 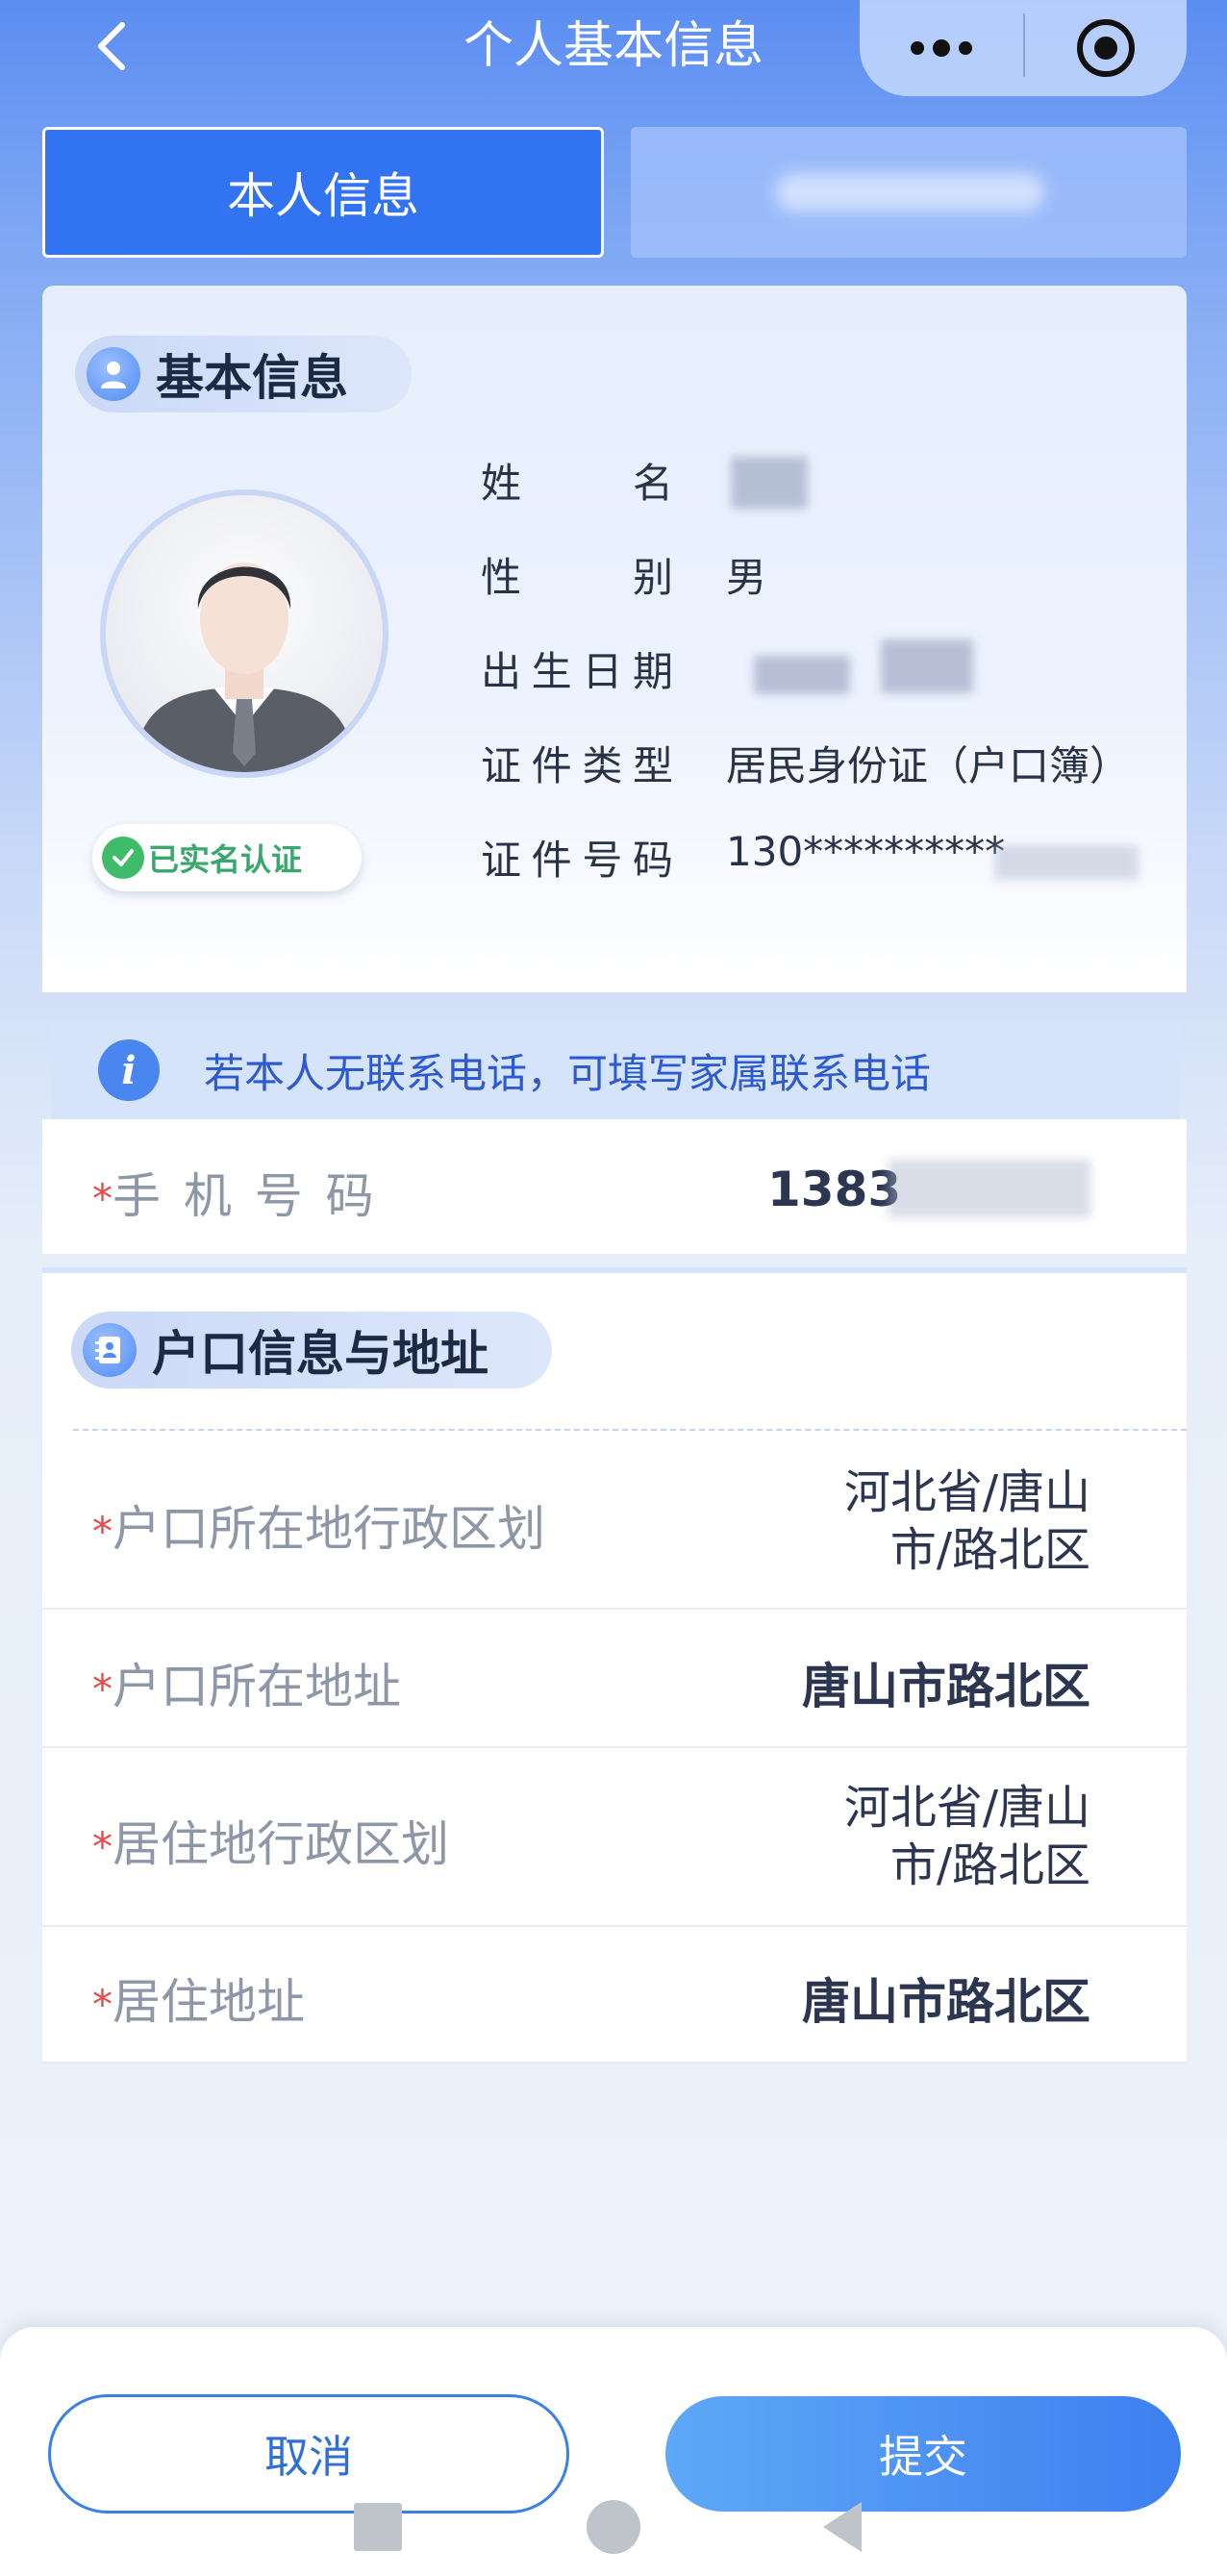 I want to click on person-avatar-icon, so click(x=244, y=667).